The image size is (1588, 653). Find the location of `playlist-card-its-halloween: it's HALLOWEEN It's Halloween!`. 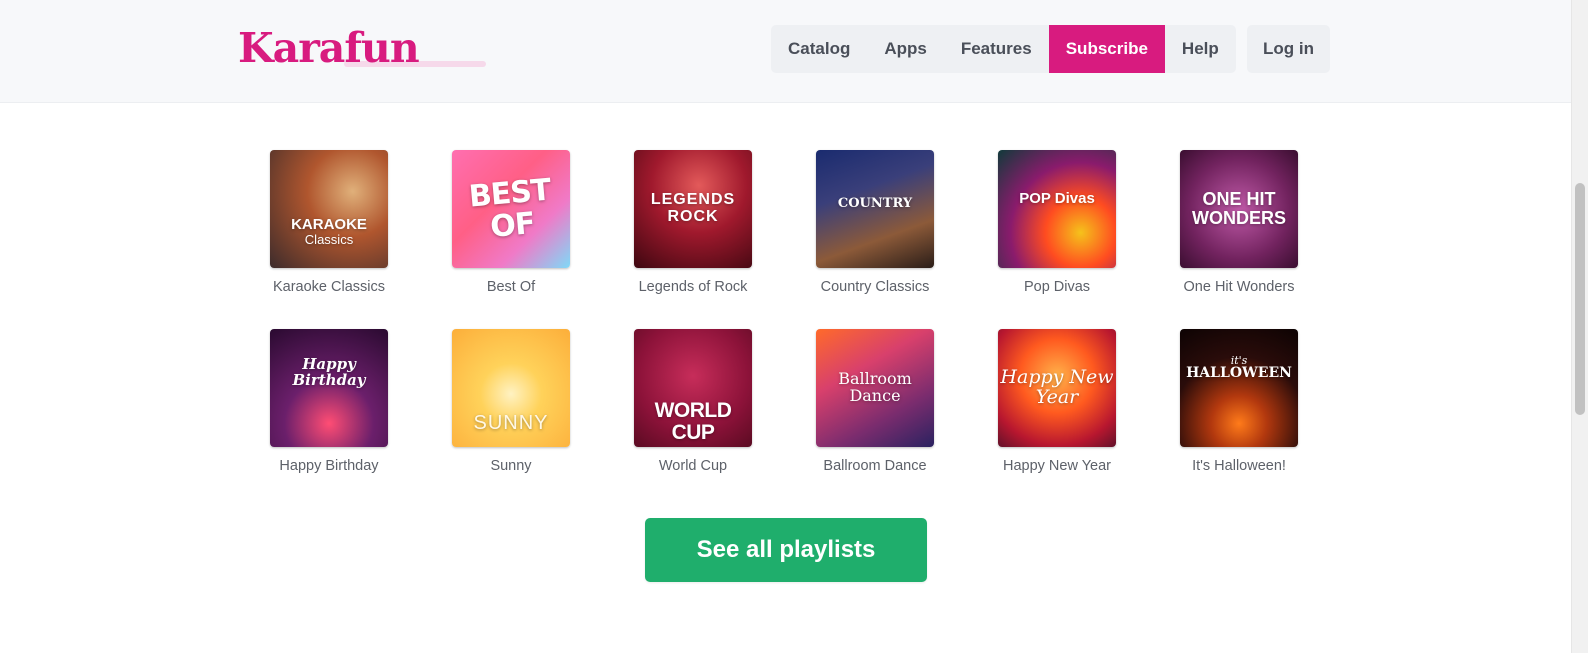

playlist-card-its-halloween: it's HALLOWEEN It's Halloween! is located at coordinates (1239, 401).